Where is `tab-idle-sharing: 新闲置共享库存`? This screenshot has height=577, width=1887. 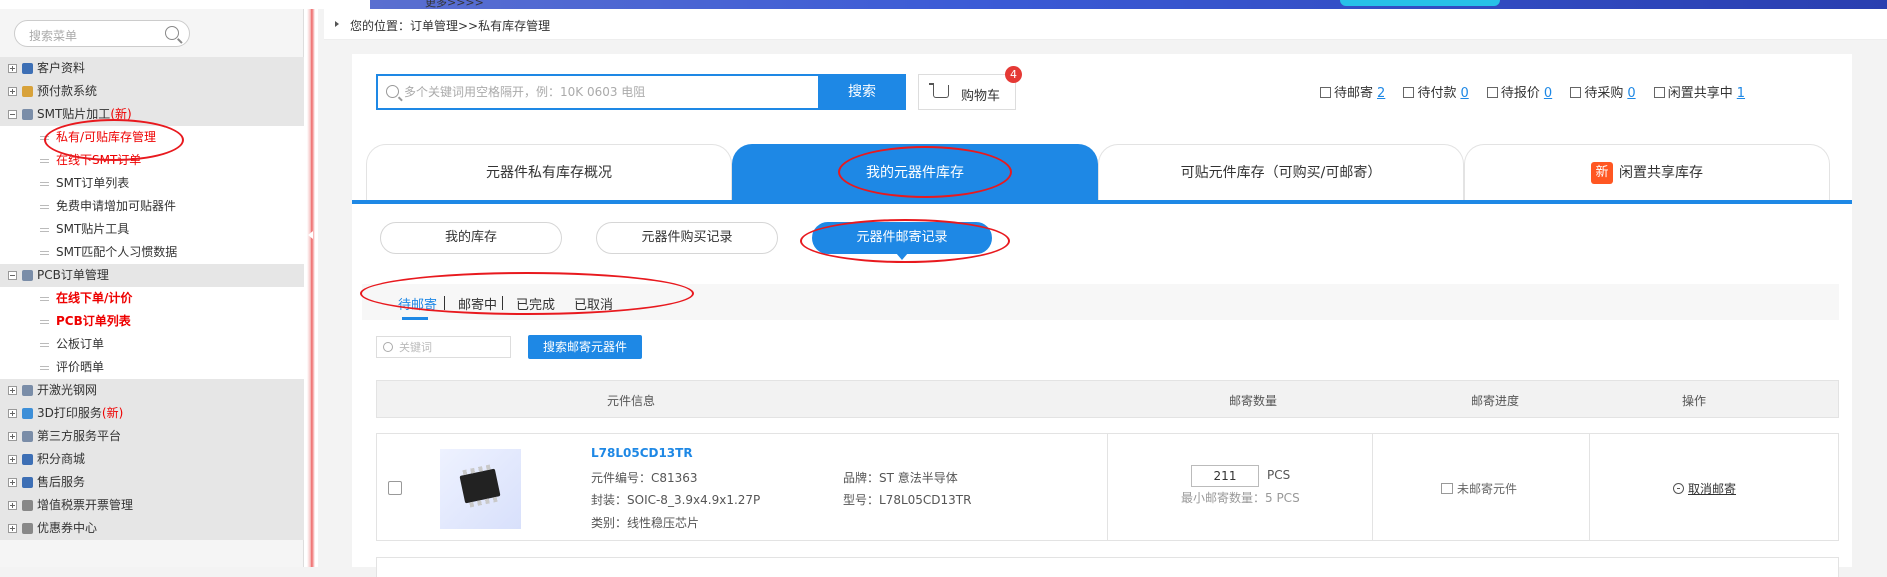
tab-idle-sharing: 新闲置共享库存 is located at coordinates (1647, 172).